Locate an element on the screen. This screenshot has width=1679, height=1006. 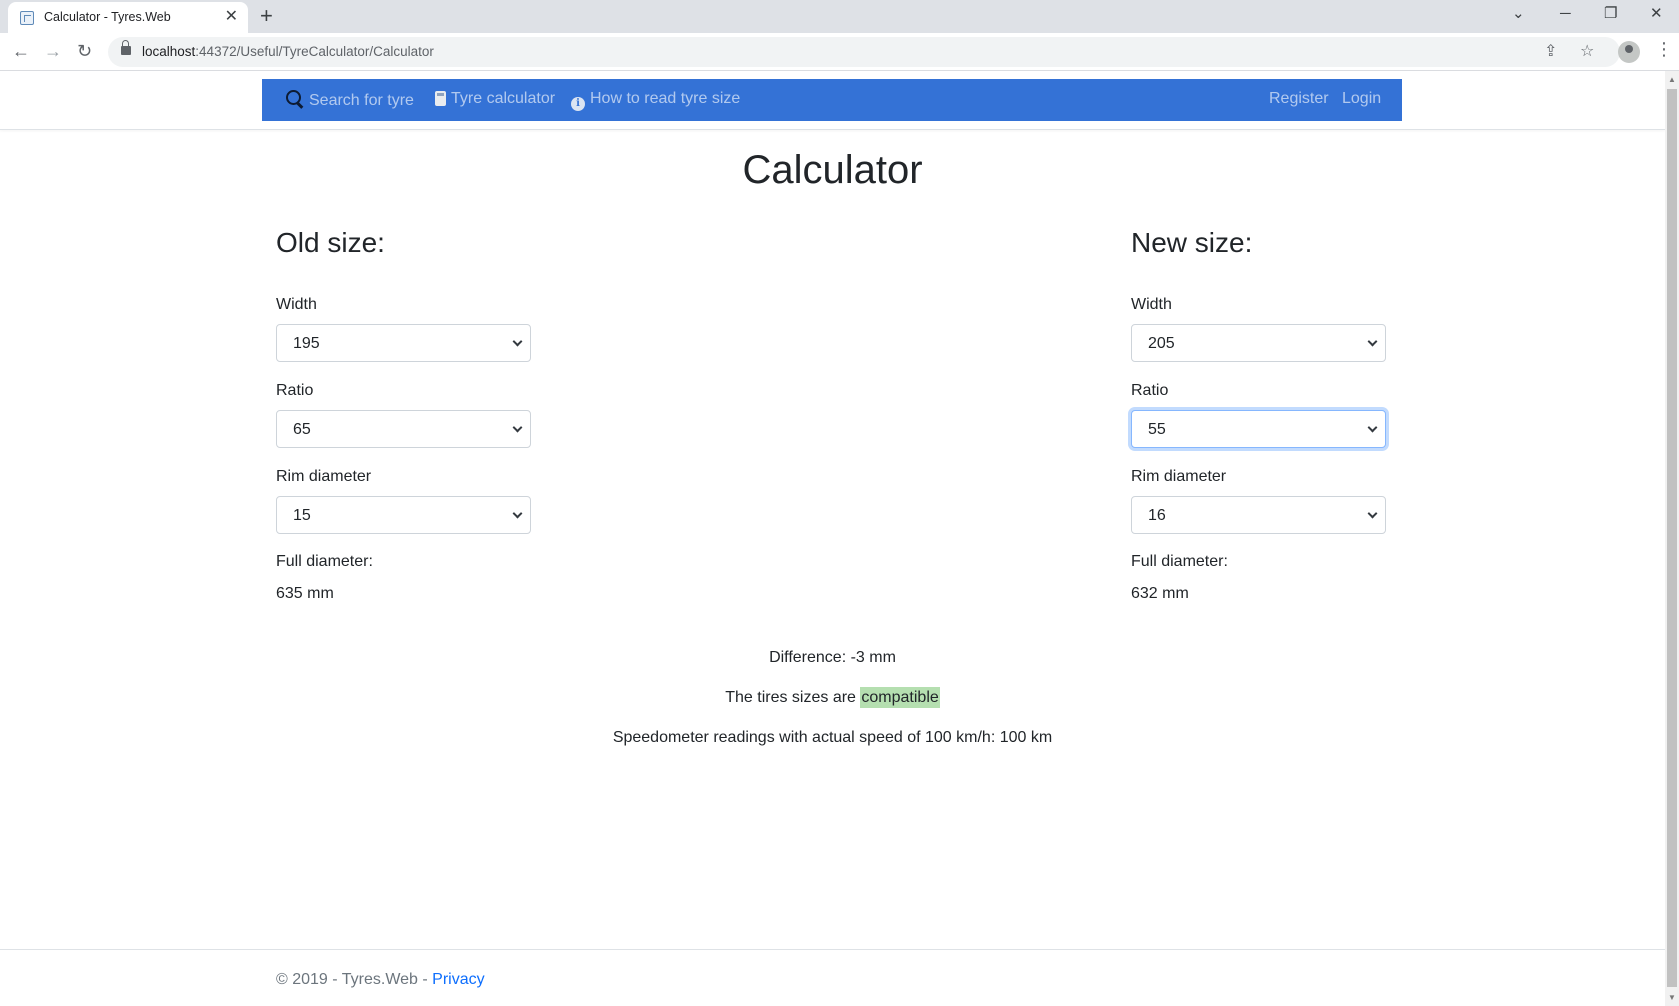
old-rim-label: Rim diameter is located at coordinates (324, 476).